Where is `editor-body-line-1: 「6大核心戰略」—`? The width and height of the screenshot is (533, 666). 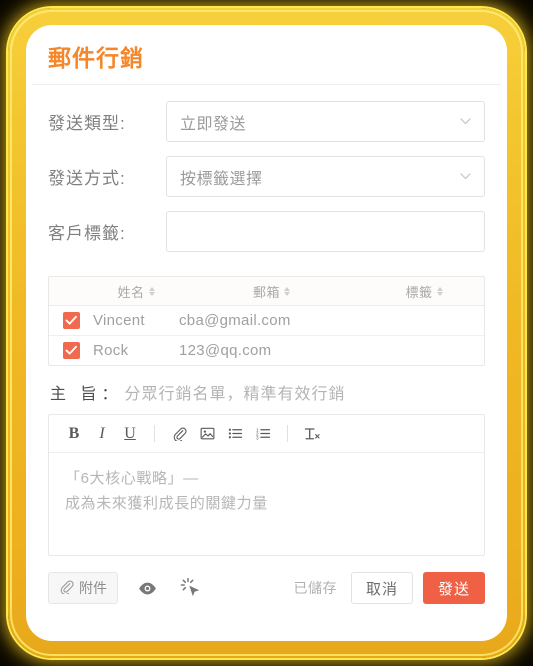
editor-body-line-1: 「6大核心戰略」— is located at coordinates (132, 478).